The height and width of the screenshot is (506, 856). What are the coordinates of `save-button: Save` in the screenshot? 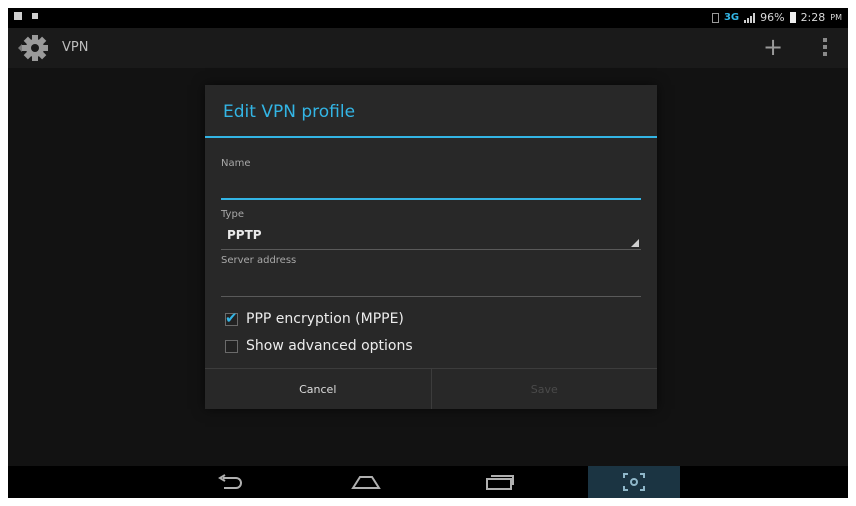 It's located at (545, 389).